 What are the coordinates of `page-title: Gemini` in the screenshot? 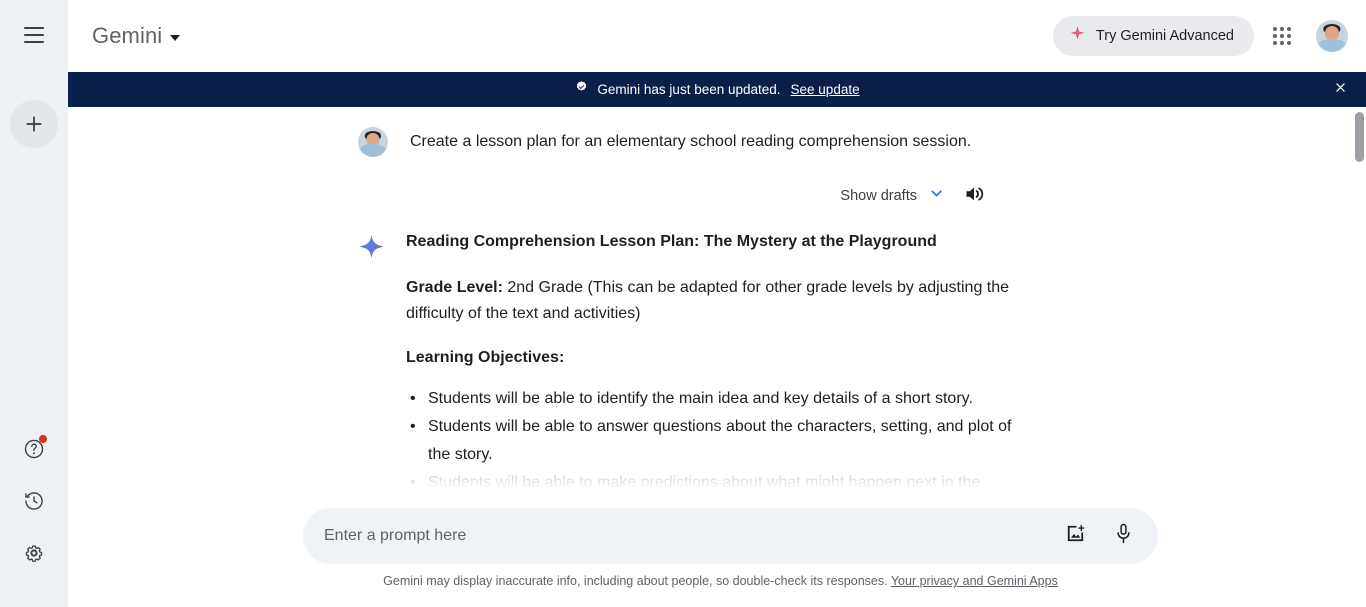 It's located at (127, 35).